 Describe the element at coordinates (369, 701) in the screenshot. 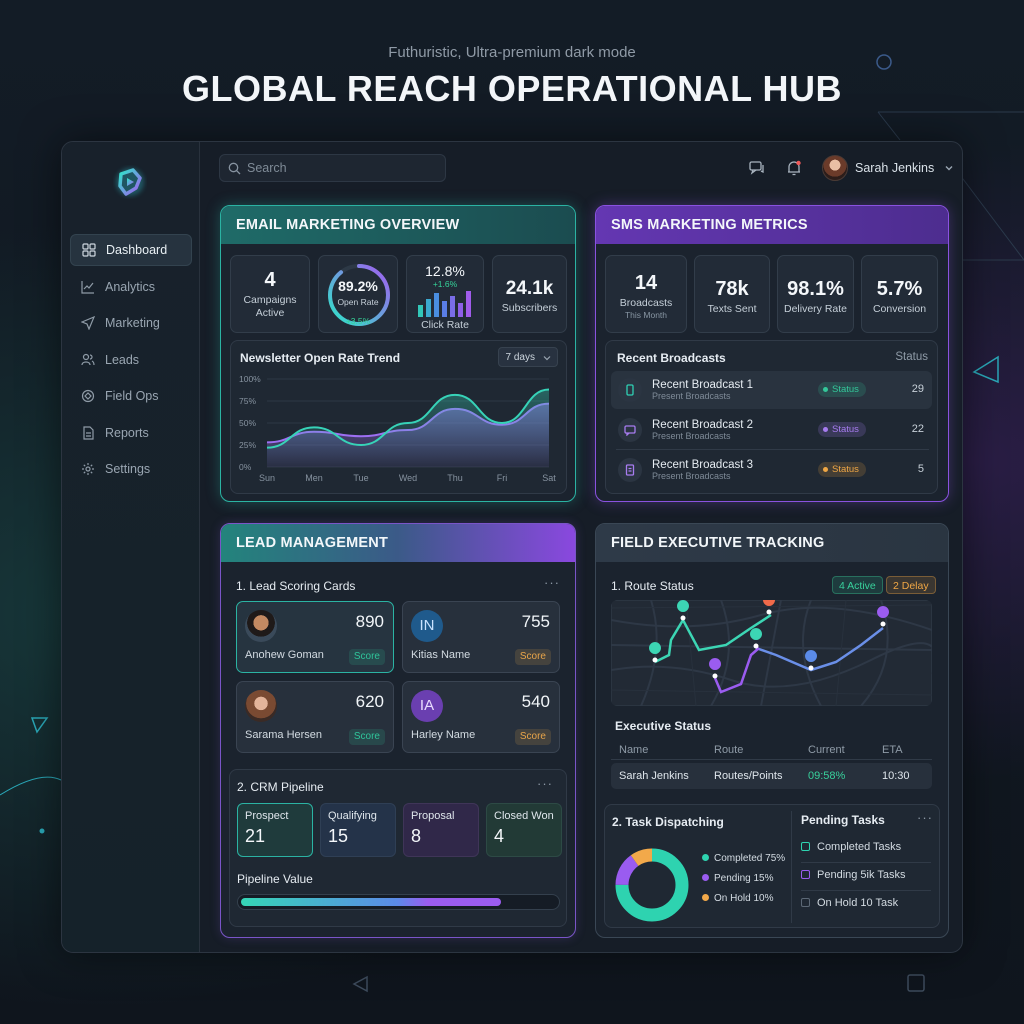

I see `lead-score: 620` at that location.